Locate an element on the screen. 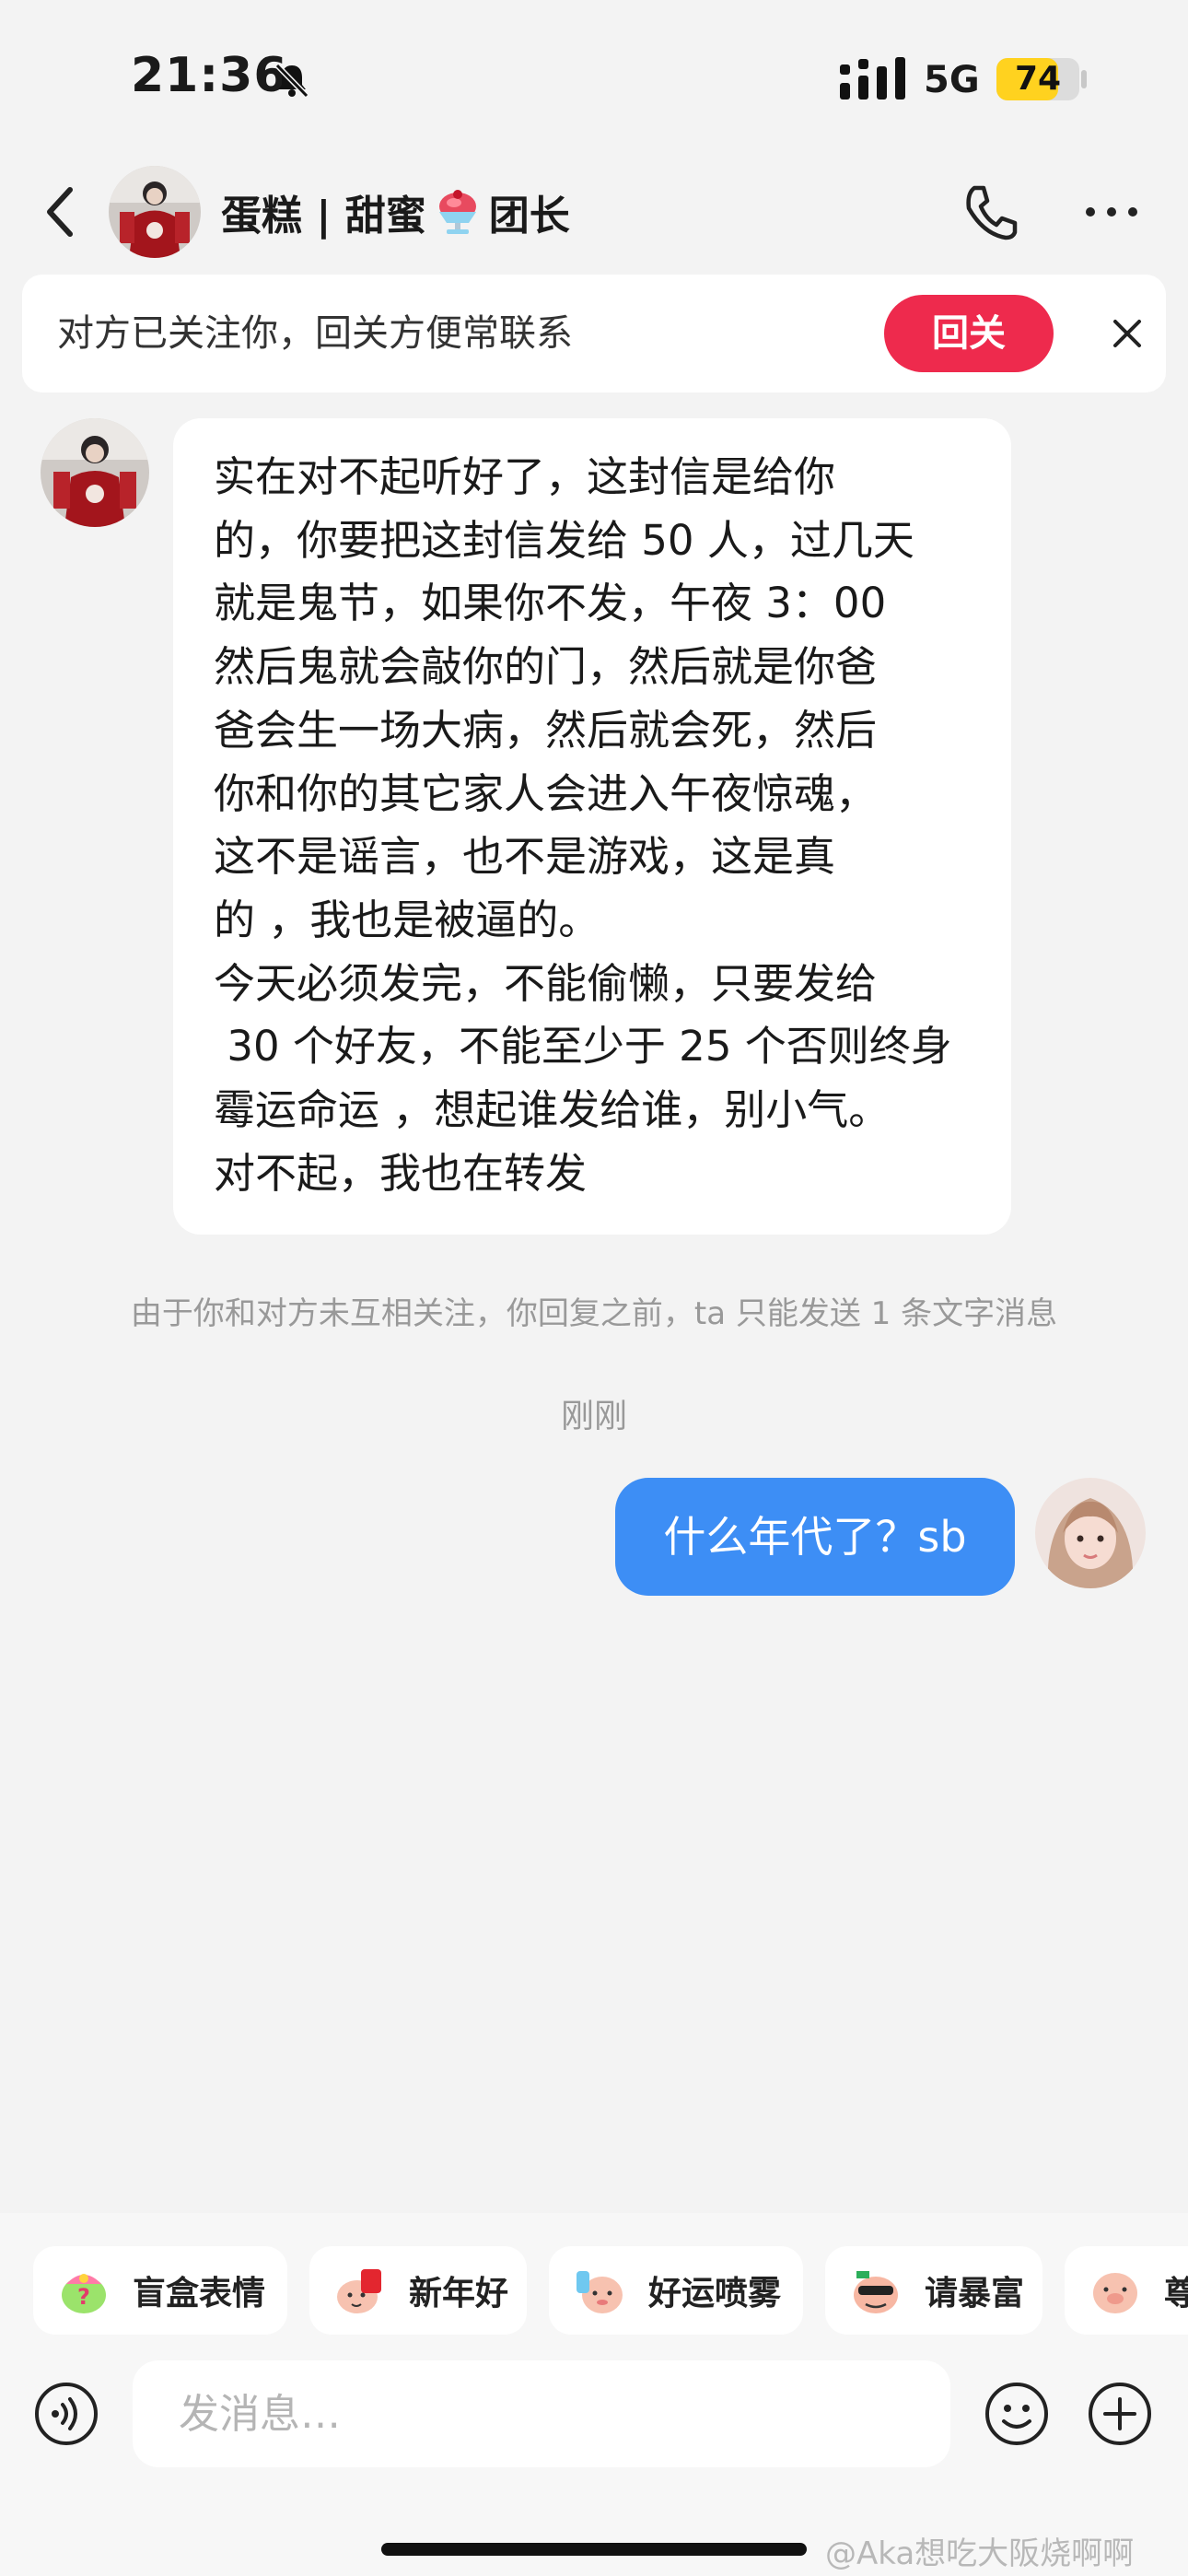 This screenshot has height=2576, width=1188. sticker-label: 好运喷雾 is located at coordinates (715, 2294).